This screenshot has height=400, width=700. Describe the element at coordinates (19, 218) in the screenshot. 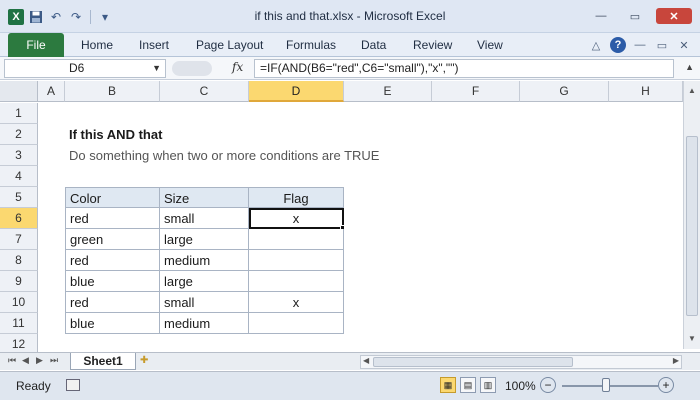

I see `row-header-6: 6` at that location.